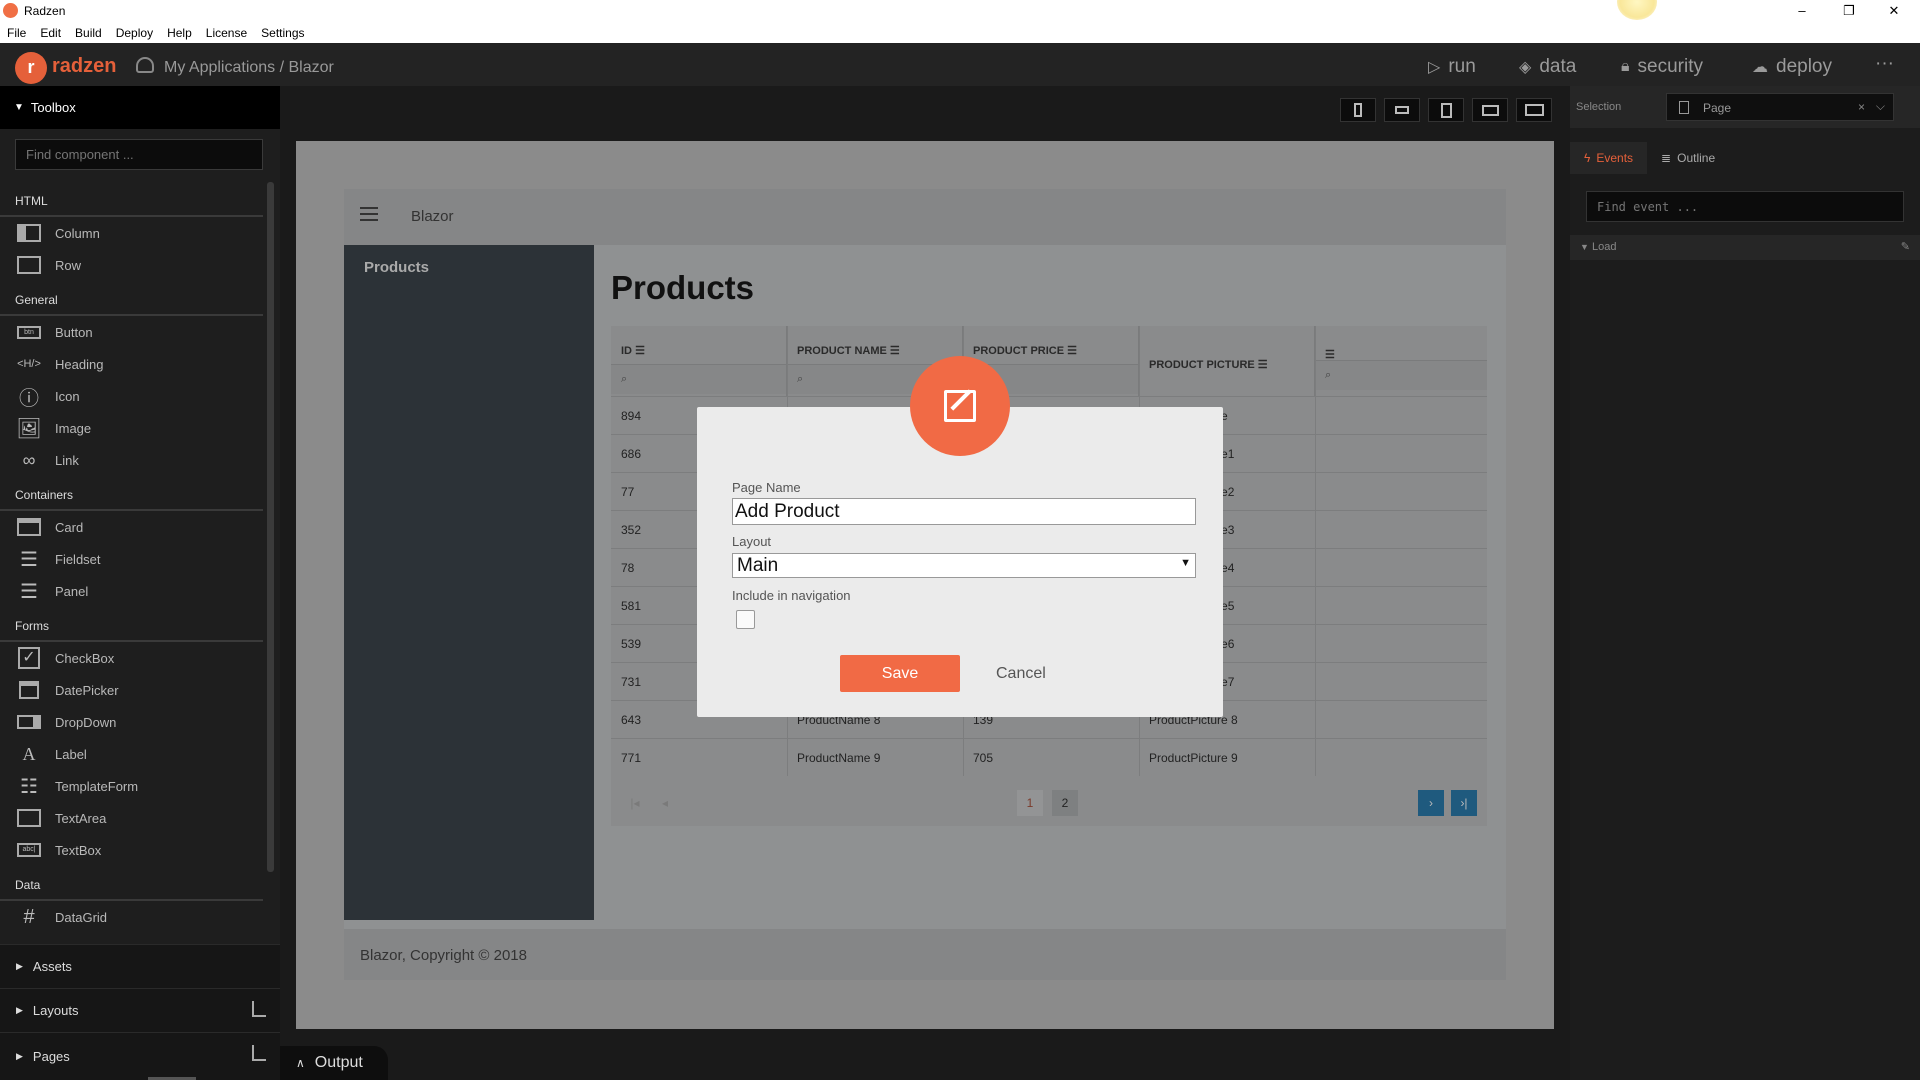 Image resolution: width=1920 pixels, height=1080 pixels. Describe the element at coordinates (140, 966) in the screenshot. I see `assets-section: ▶ Assets` at that location.